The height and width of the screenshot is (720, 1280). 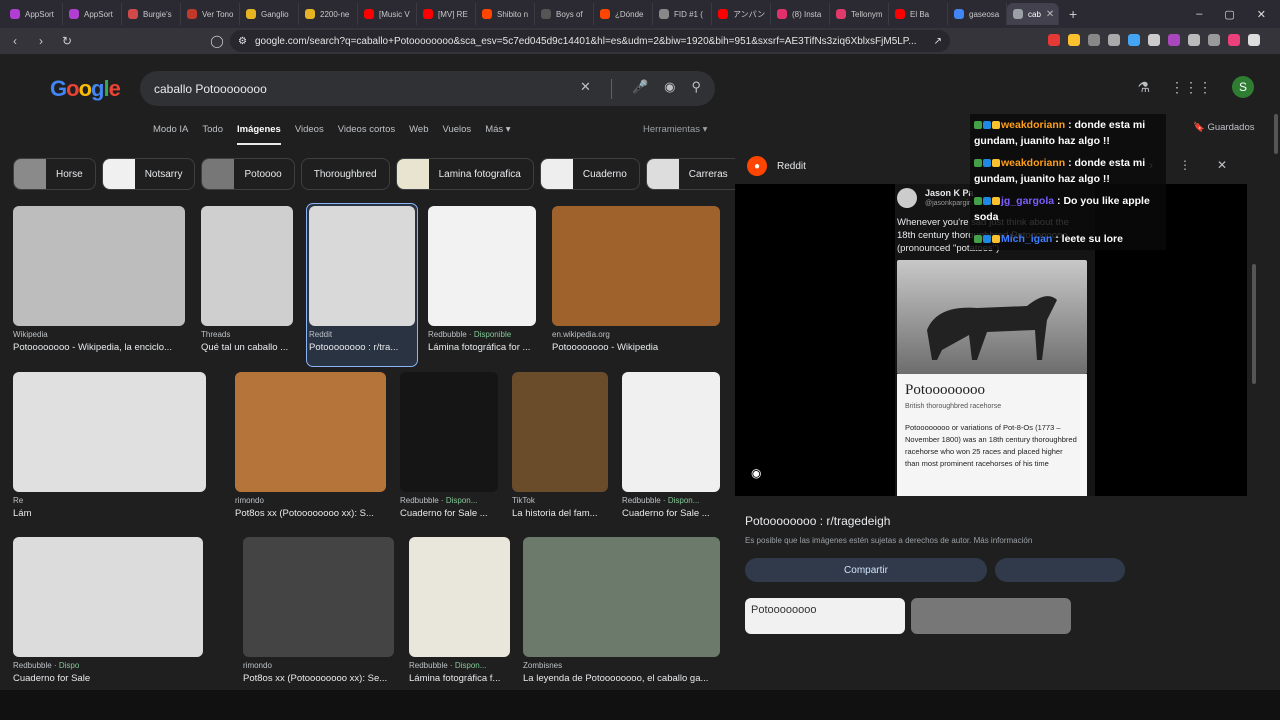 I want to click on filter-chip: Lamina fotografica, so click(x=464, y=174).